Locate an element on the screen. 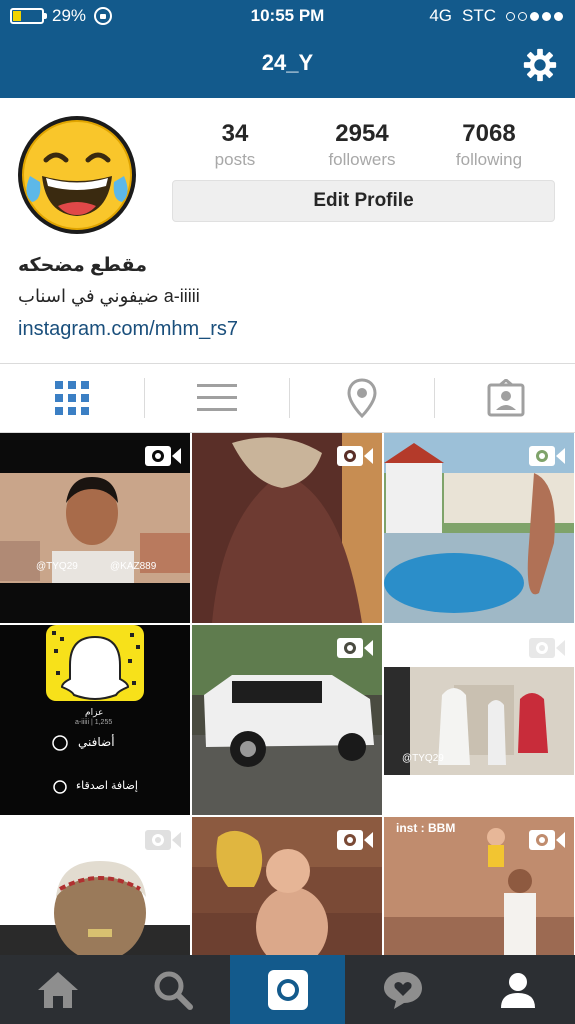  profile-full-name: مقطع مضحكه is located at coordinates (82, 265).